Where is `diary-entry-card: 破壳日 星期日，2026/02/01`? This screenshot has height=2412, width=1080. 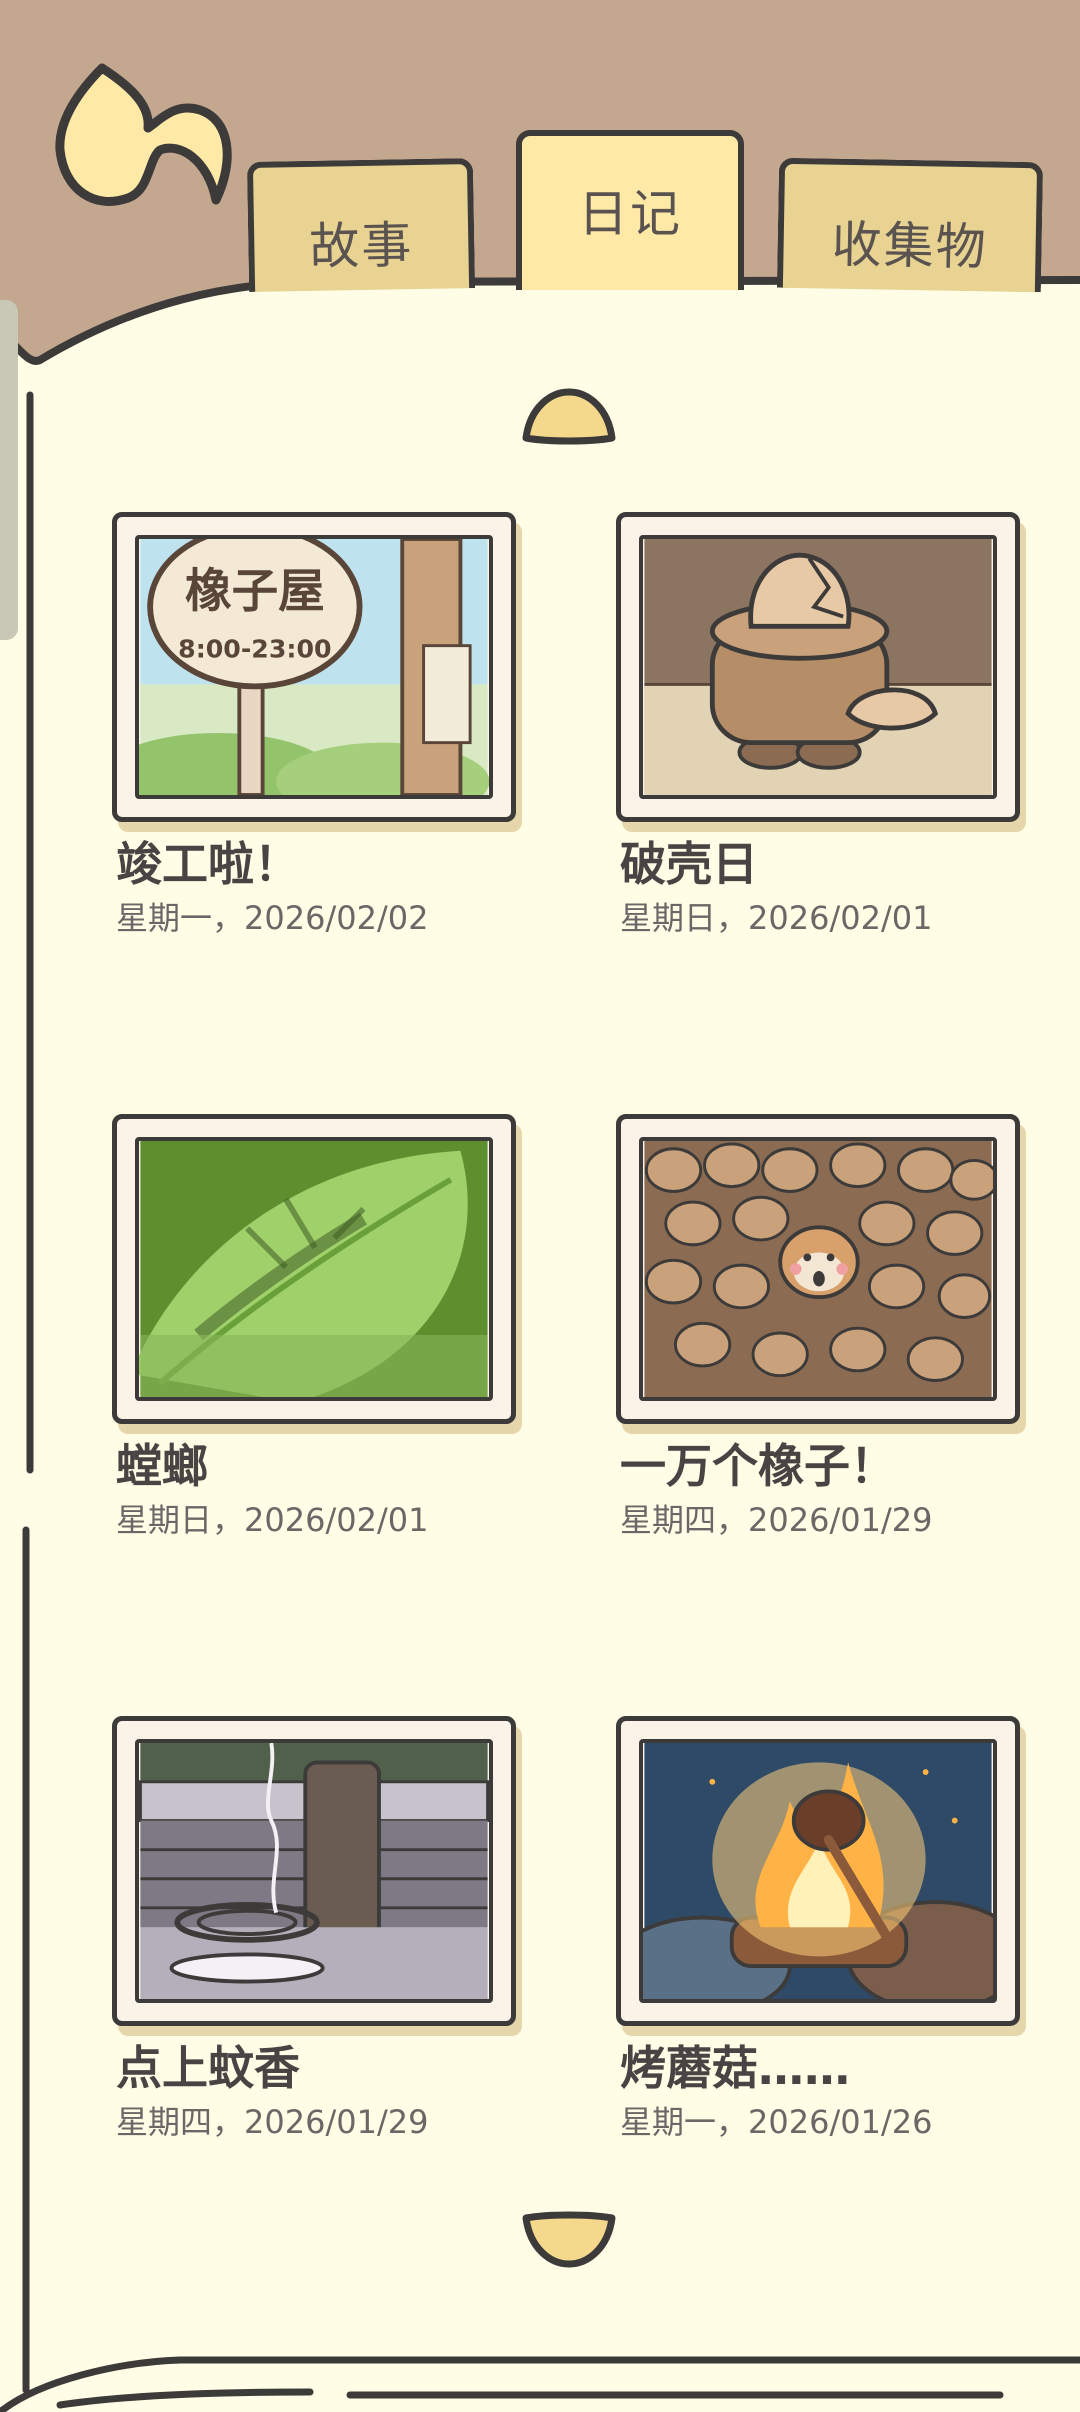 diary-entry-card: 破壳日 星期日，2026/02/01 is located at coordinates (821, 725).